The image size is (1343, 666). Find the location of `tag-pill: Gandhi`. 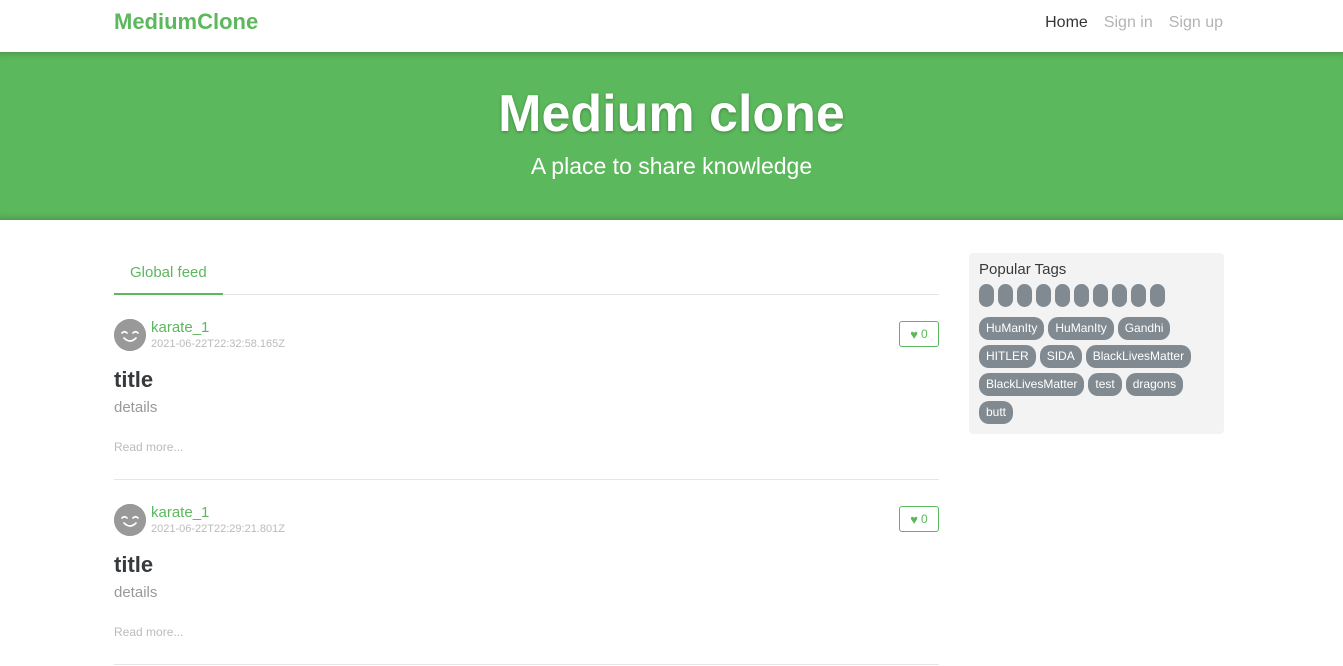

tag-pill: Gandhi is located at coordinates (1144, 328).